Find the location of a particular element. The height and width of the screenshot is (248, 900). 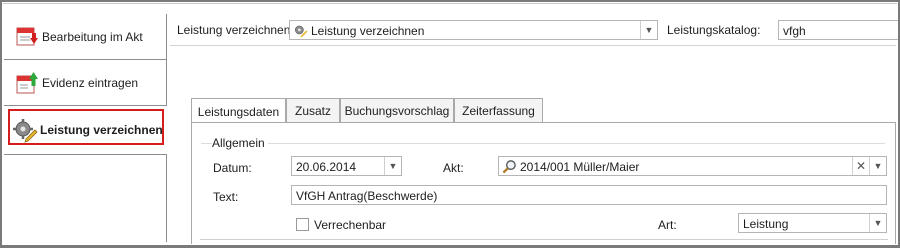

leistung-label: Leistung verzeichnen: is located at coordinates (235, 30).